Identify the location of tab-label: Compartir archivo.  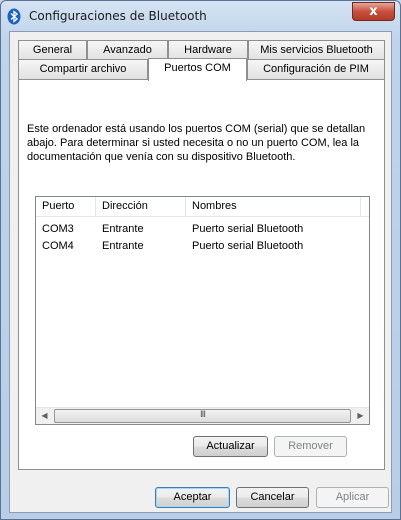
(83, 69).